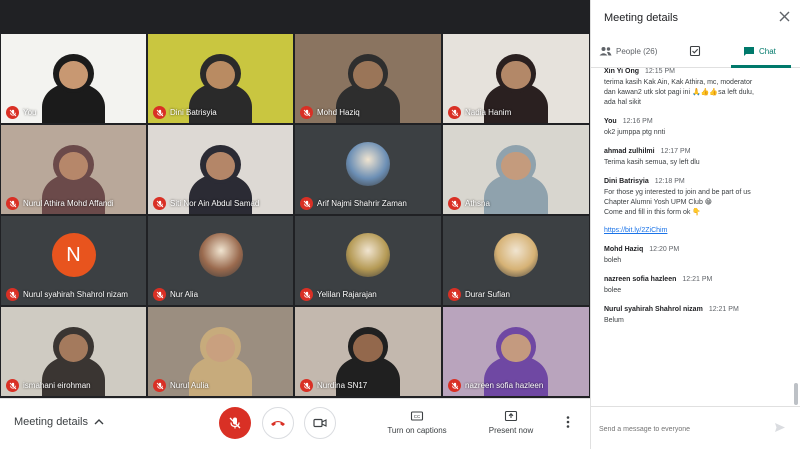 Image resolution: width=800 pixels, height=449 pixels. I want to click on present-now-button: Present now, so click(511, 422).